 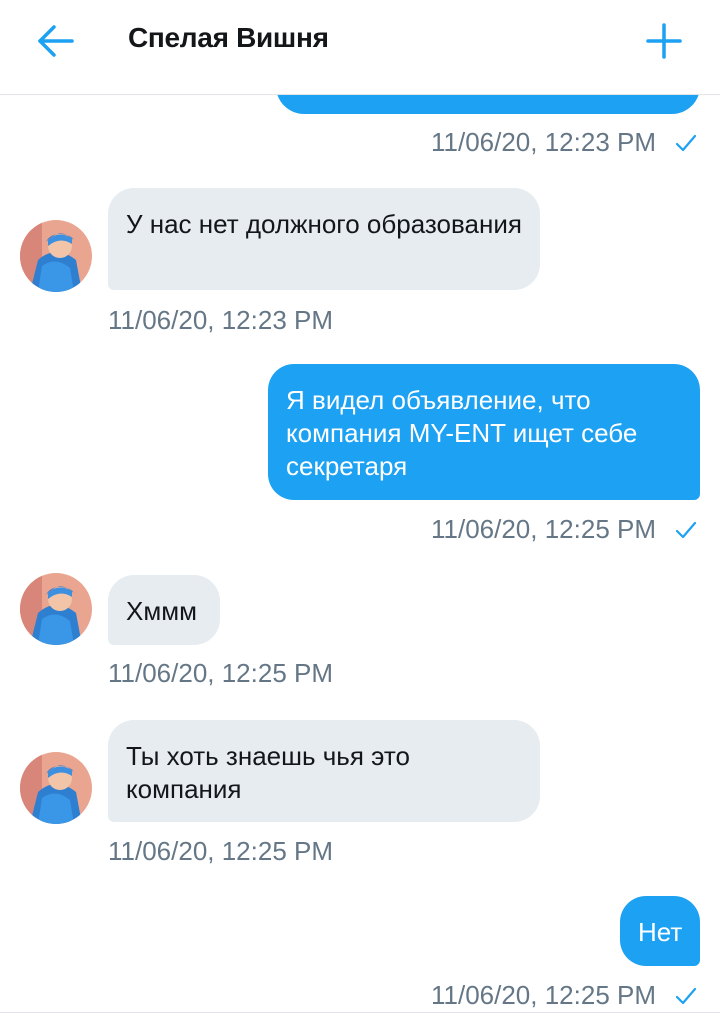 What do you see at coordinates (664, 41) in the screenshot?
I see `plus-icon` at bounding box center [664, 41].